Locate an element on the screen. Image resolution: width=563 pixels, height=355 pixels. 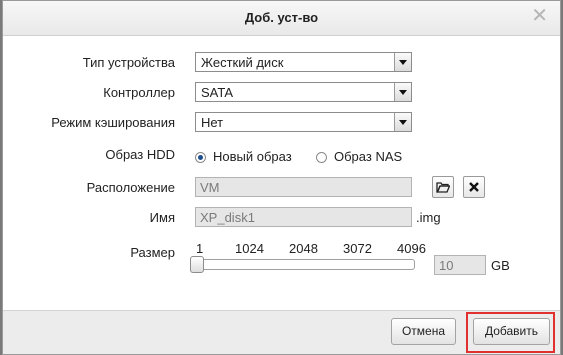
device-type-label: Тип устройства is located at coordinates (128, 62).